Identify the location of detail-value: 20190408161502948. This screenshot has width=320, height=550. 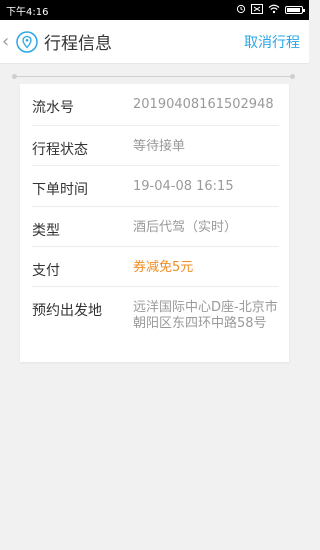
(203, 104).